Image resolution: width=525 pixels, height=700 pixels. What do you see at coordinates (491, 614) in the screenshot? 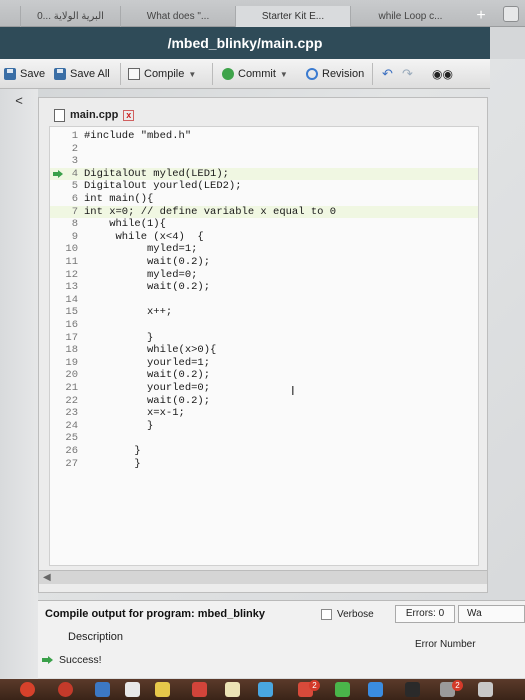
I see `warnings-tab: Wa` at bounding box center [491, 614].